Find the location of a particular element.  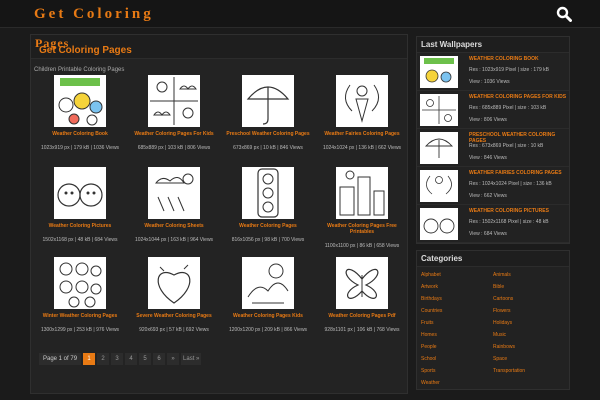

card-meta: 920x693 px | 57 kB | 692 Views is located at coordinates (174, 330).